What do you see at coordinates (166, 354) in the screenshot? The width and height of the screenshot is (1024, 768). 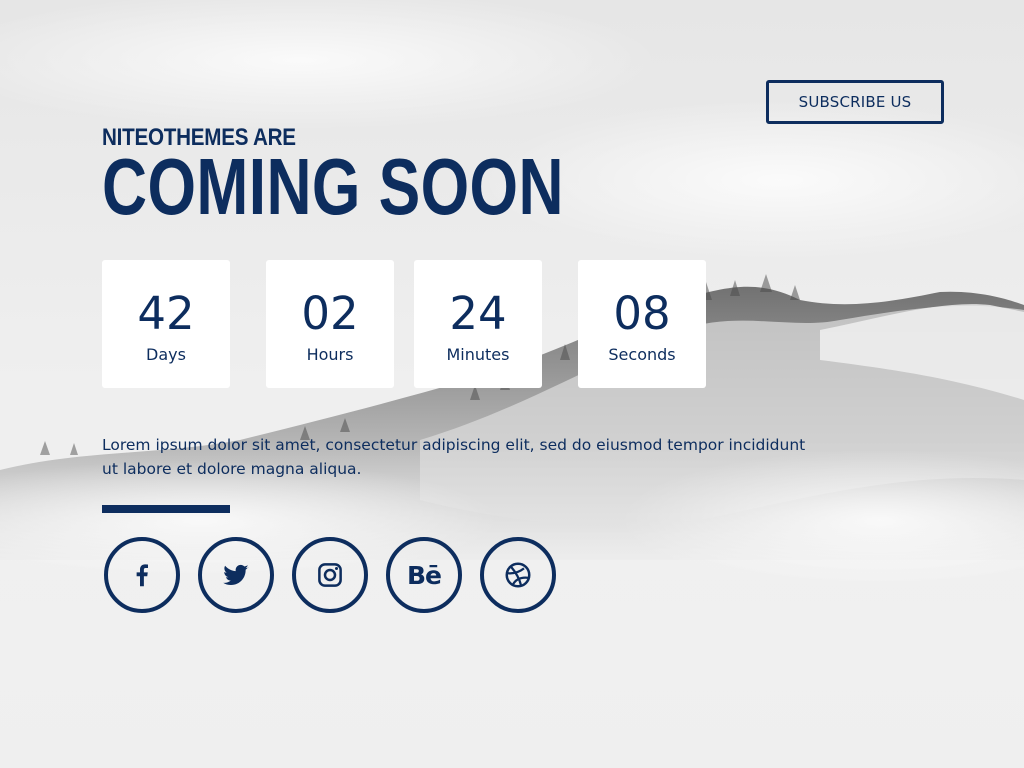 I see `countdown-days-label: Days` at bounding box center [166, 354].